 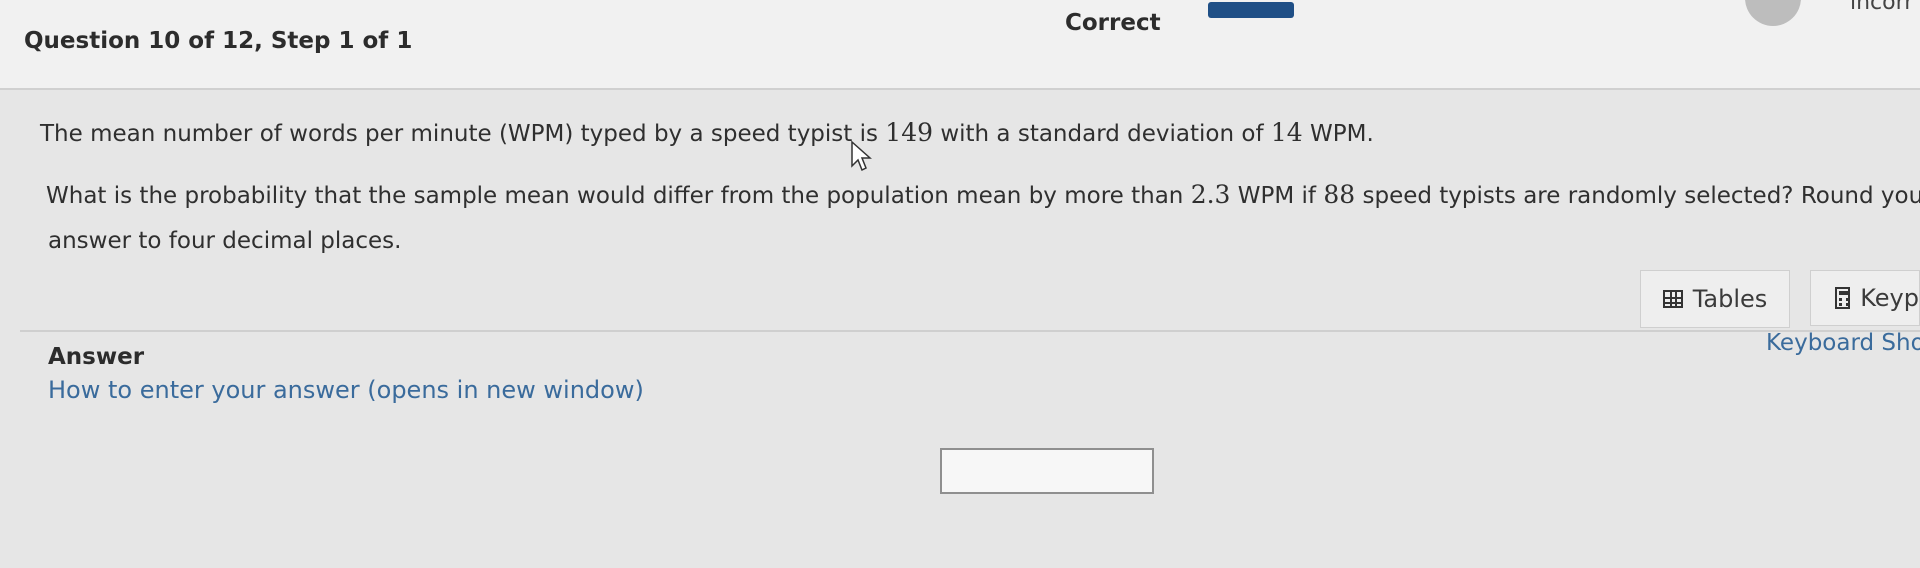 I want to click on partial-status-text: incorr, so click(x=1882, y=7).